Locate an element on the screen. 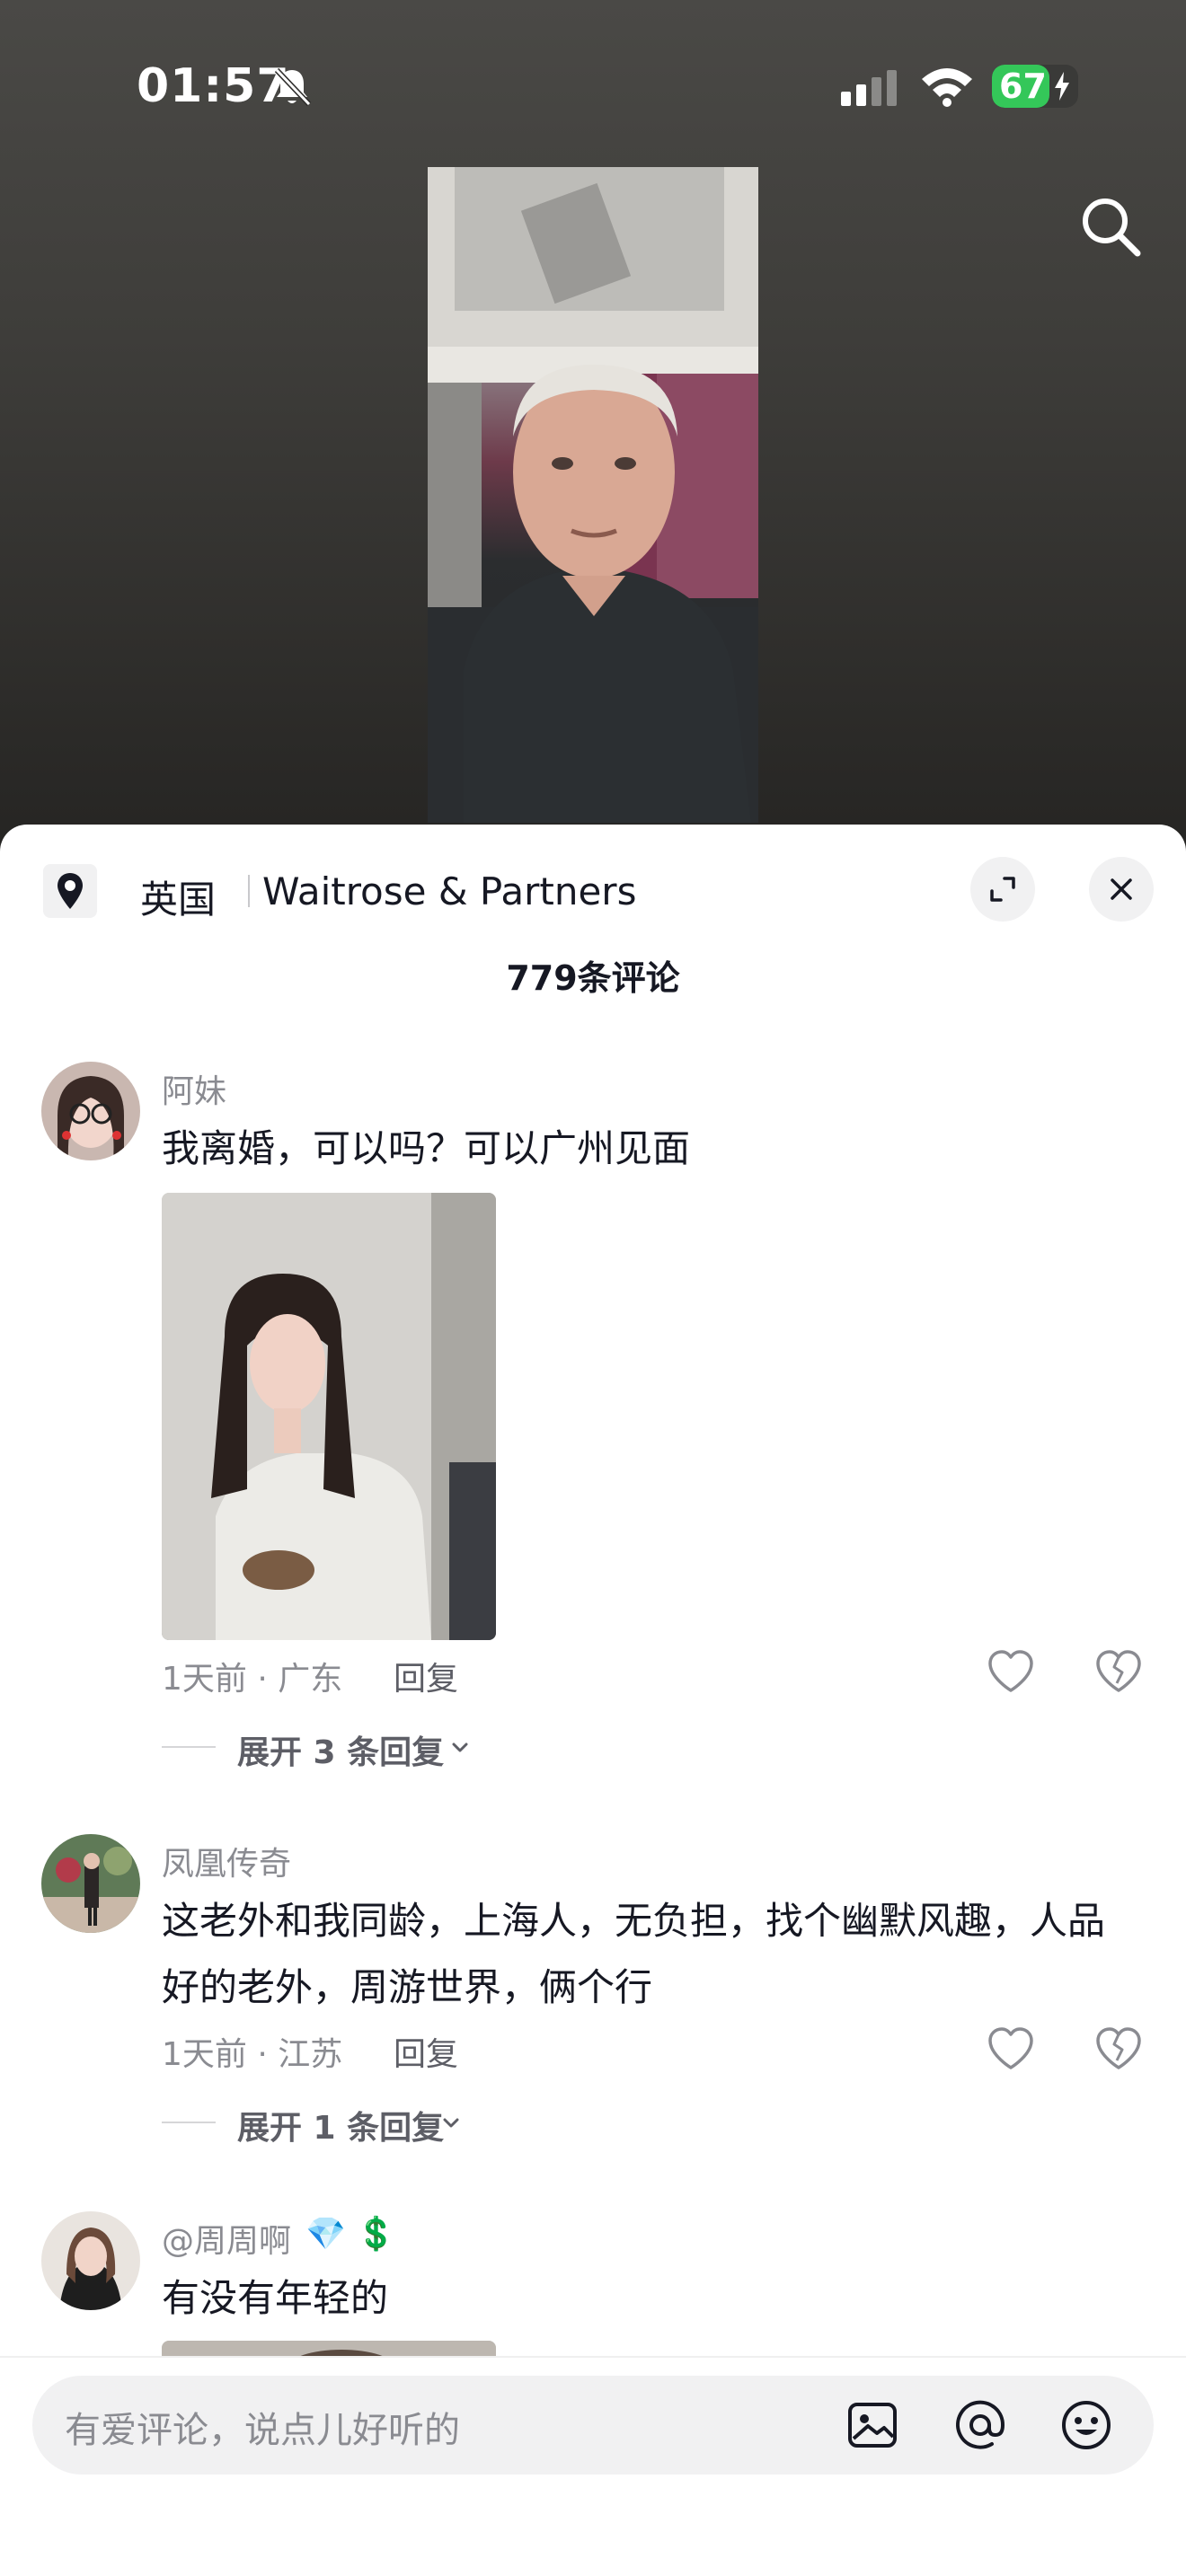  battery-icon: 67 is located at coordinates (1035, 86).